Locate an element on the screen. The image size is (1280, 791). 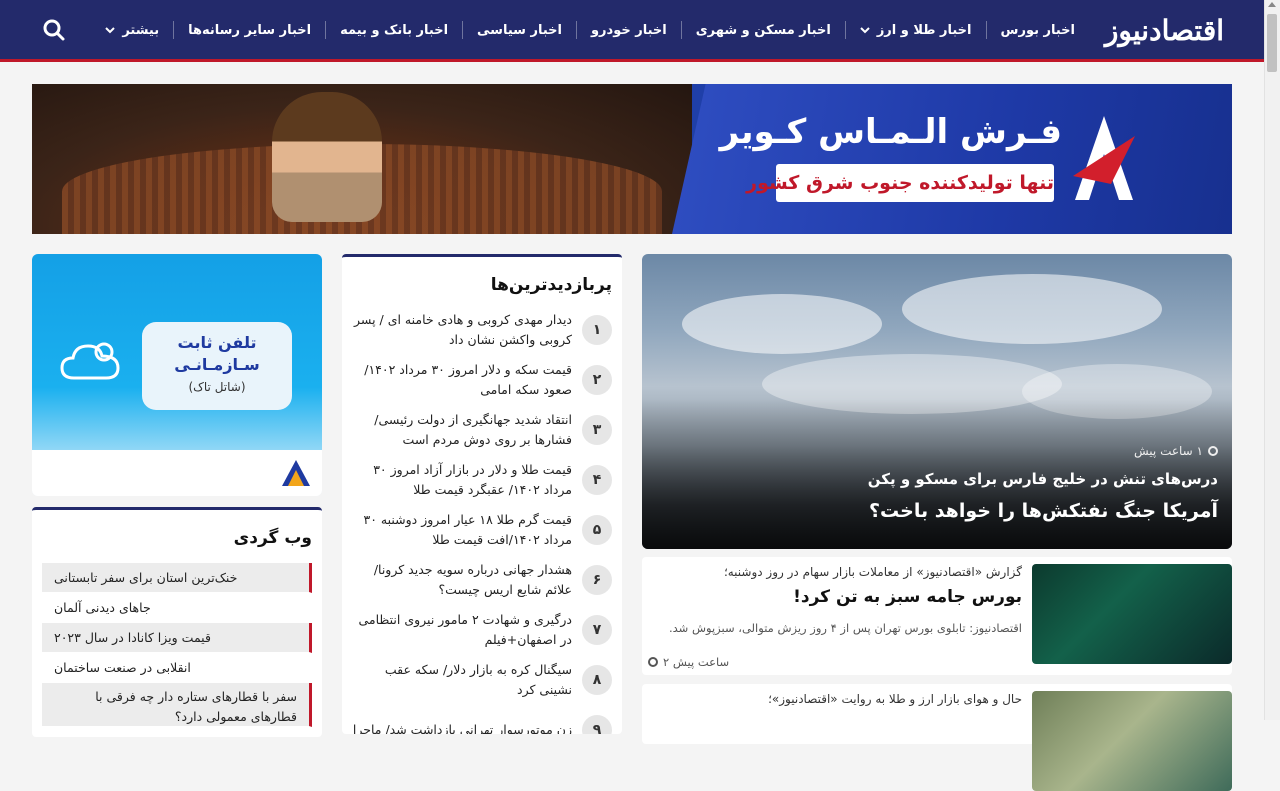
banner-title: فـرش الـمـاس کـویر is located at coordinates (890, 132).